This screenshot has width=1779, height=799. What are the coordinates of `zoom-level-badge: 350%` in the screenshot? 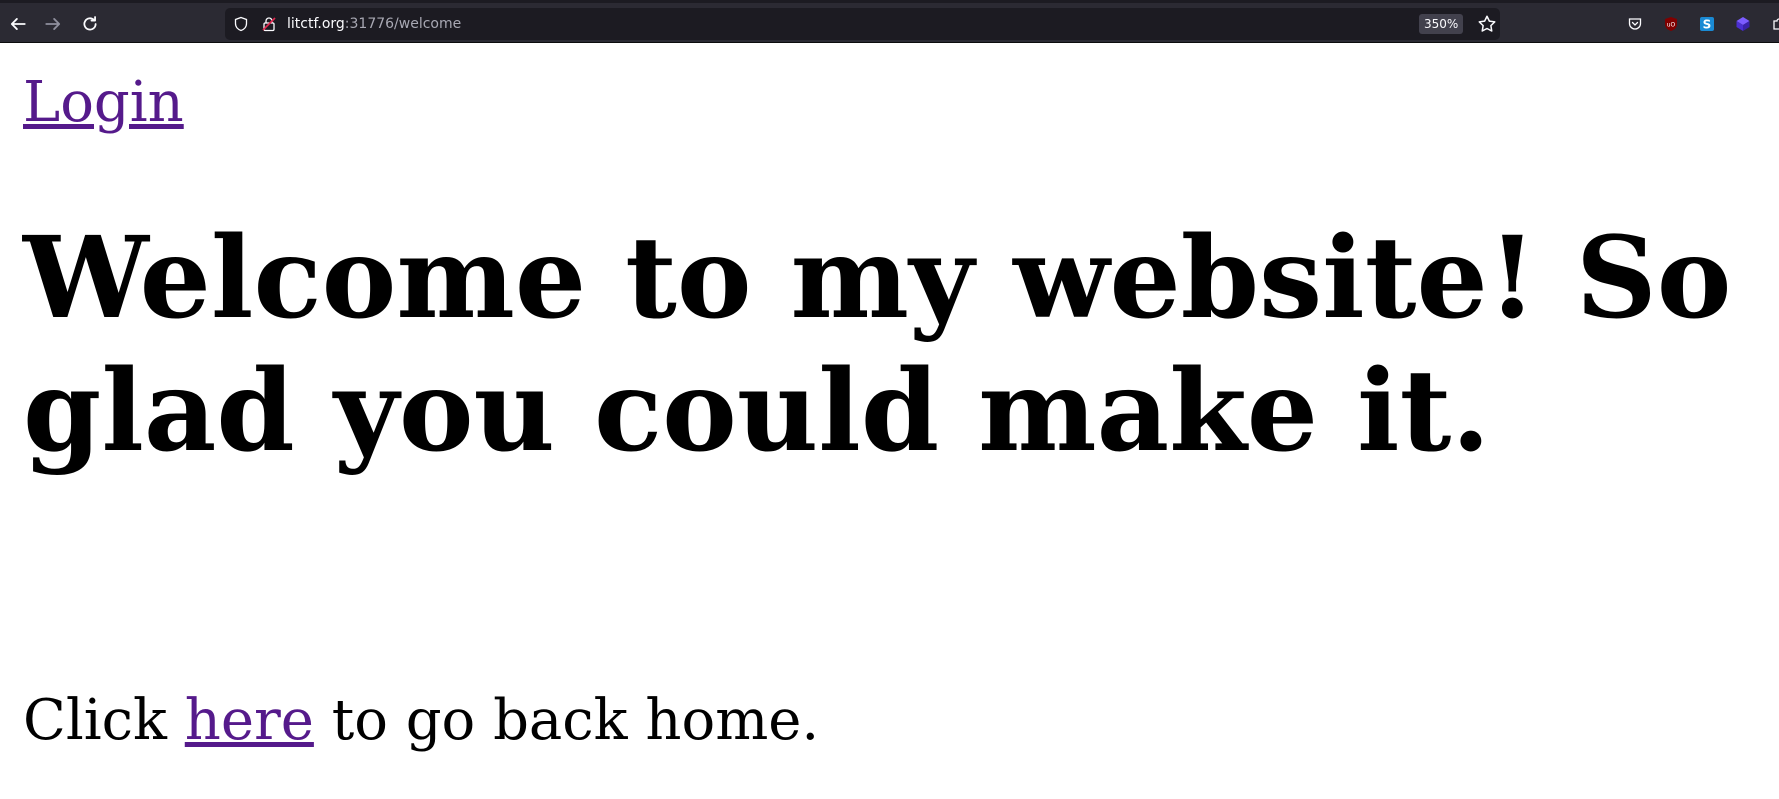 It's located at (1441, 24).